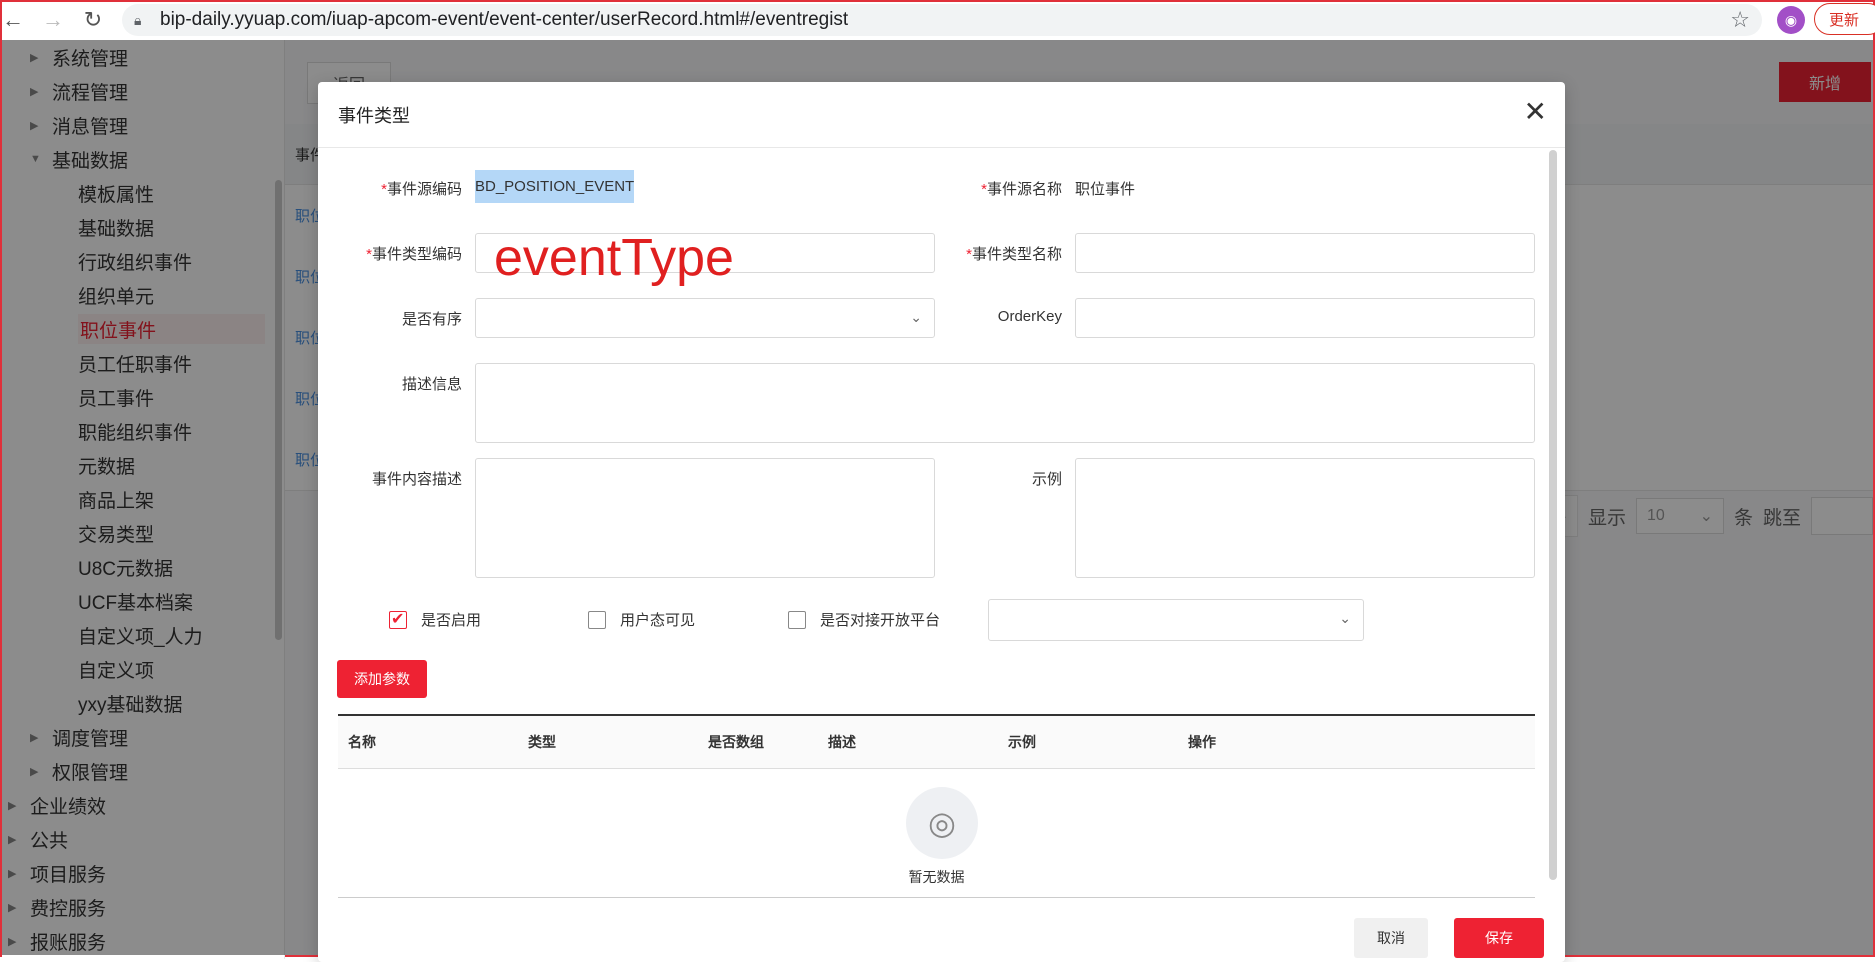  Describe the element at coordinates (451, 620) in the screenshot. I see `enabled-label: 是否启用` at that location.